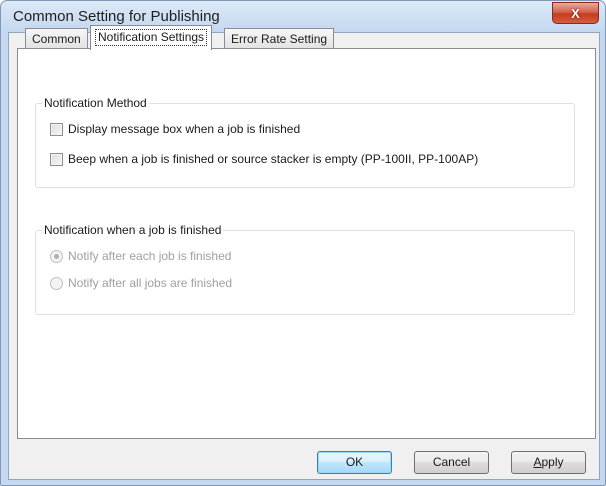 The image size is (606, 486). I want to click on group-title: Notification Method, so click(95, 103).